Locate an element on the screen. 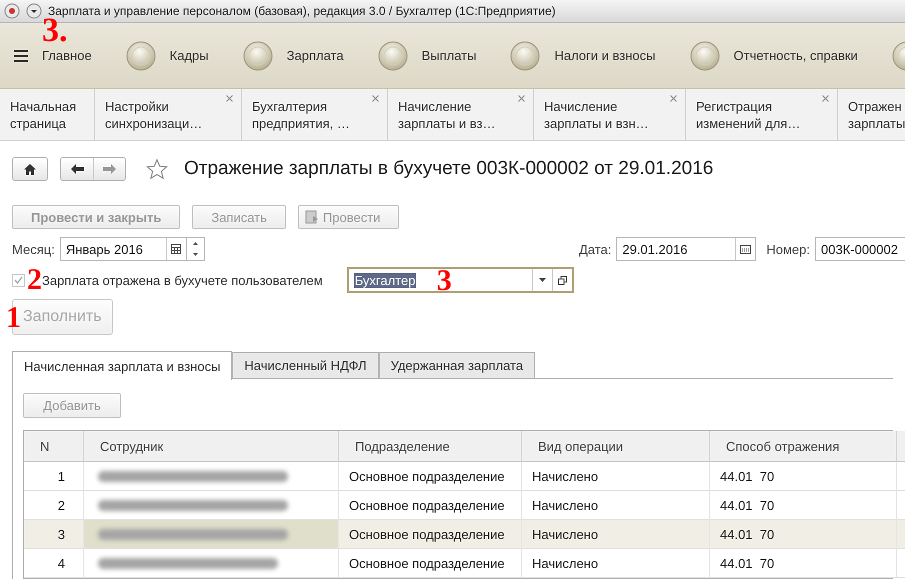 Image resolution: width=905 pixels, height=587 pixels. forward-arrow-icon is located at coordinates (109, 169).